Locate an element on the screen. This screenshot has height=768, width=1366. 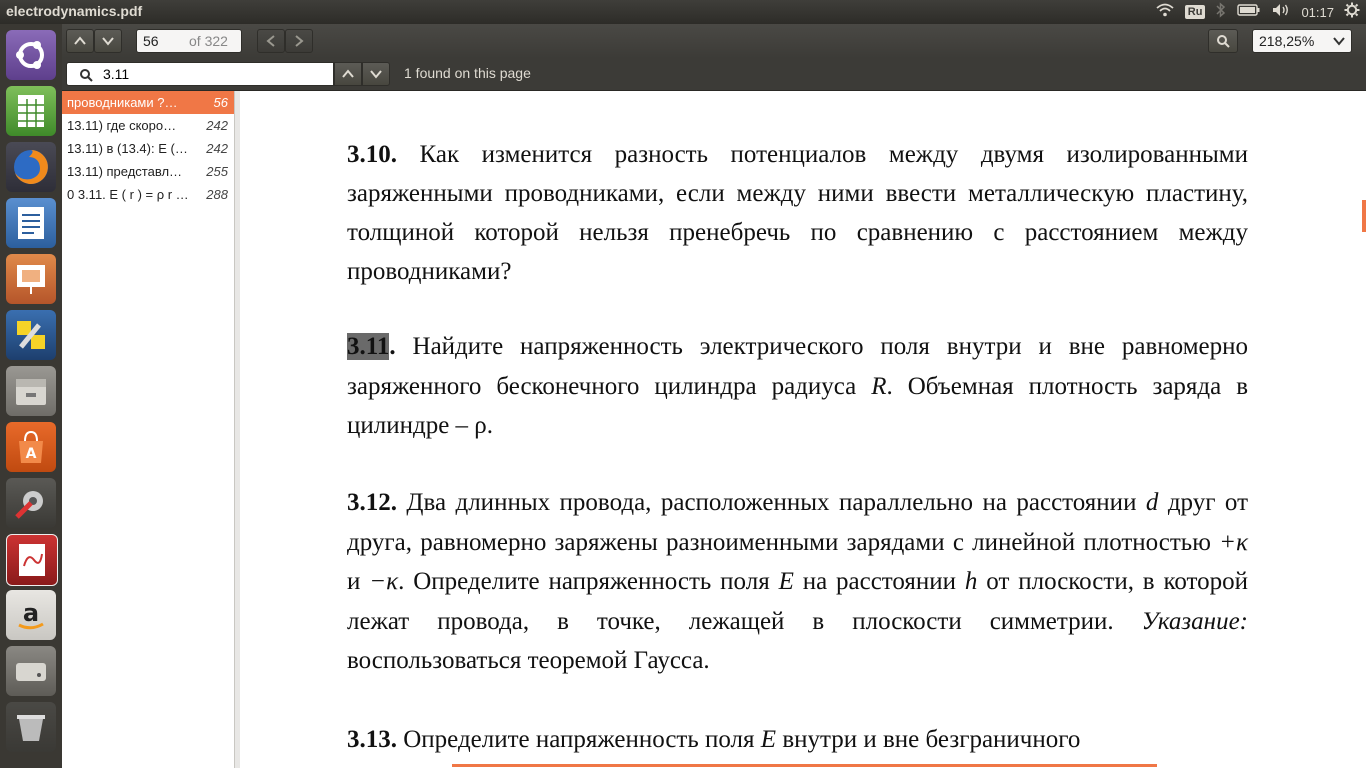
launcher: A a is located at coordinates (31, 396).